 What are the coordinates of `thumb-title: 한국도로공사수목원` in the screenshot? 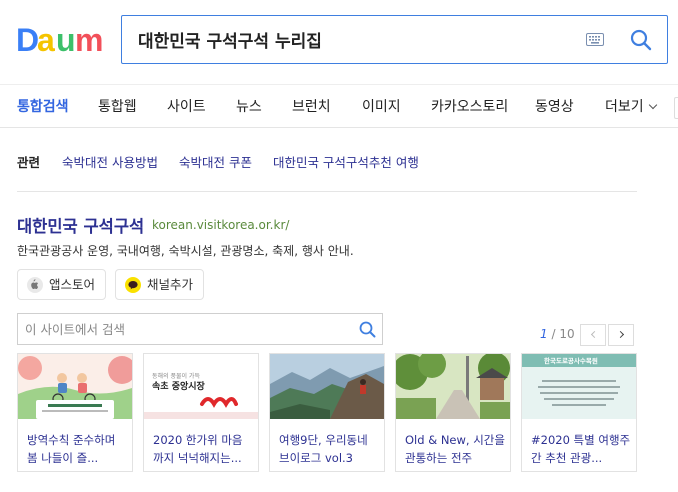 It's located at (571, 361).